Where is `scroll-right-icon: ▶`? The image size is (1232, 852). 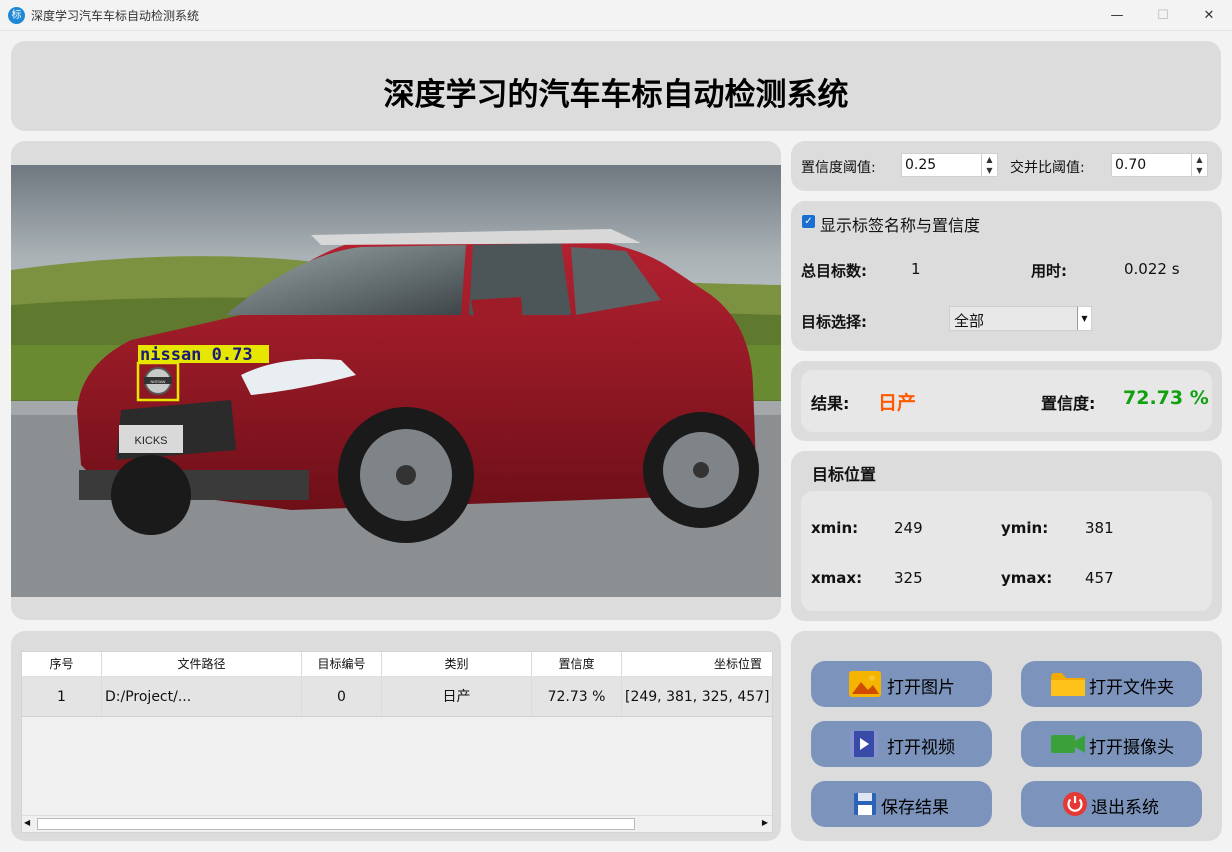 scroll-right-icon: ▶ is located at coordinates (765, 822).